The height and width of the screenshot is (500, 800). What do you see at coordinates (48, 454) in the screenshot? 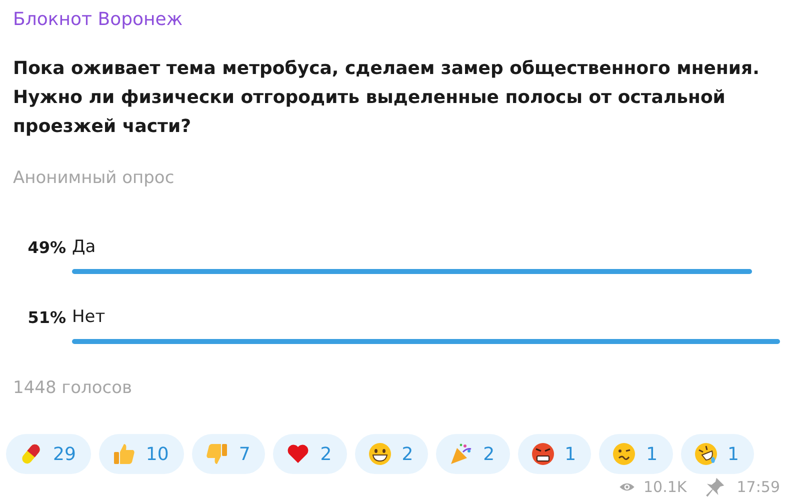
I see `reaction-button: 29` at bounding box center [48, 454].